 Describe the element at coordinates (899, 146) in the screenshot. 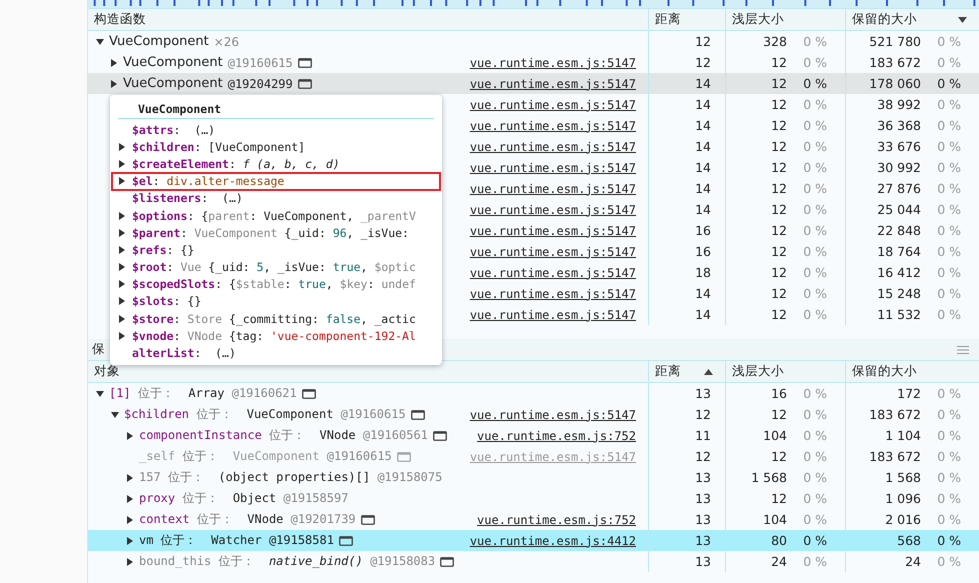

I see `retained-size: 33 676` at that location.